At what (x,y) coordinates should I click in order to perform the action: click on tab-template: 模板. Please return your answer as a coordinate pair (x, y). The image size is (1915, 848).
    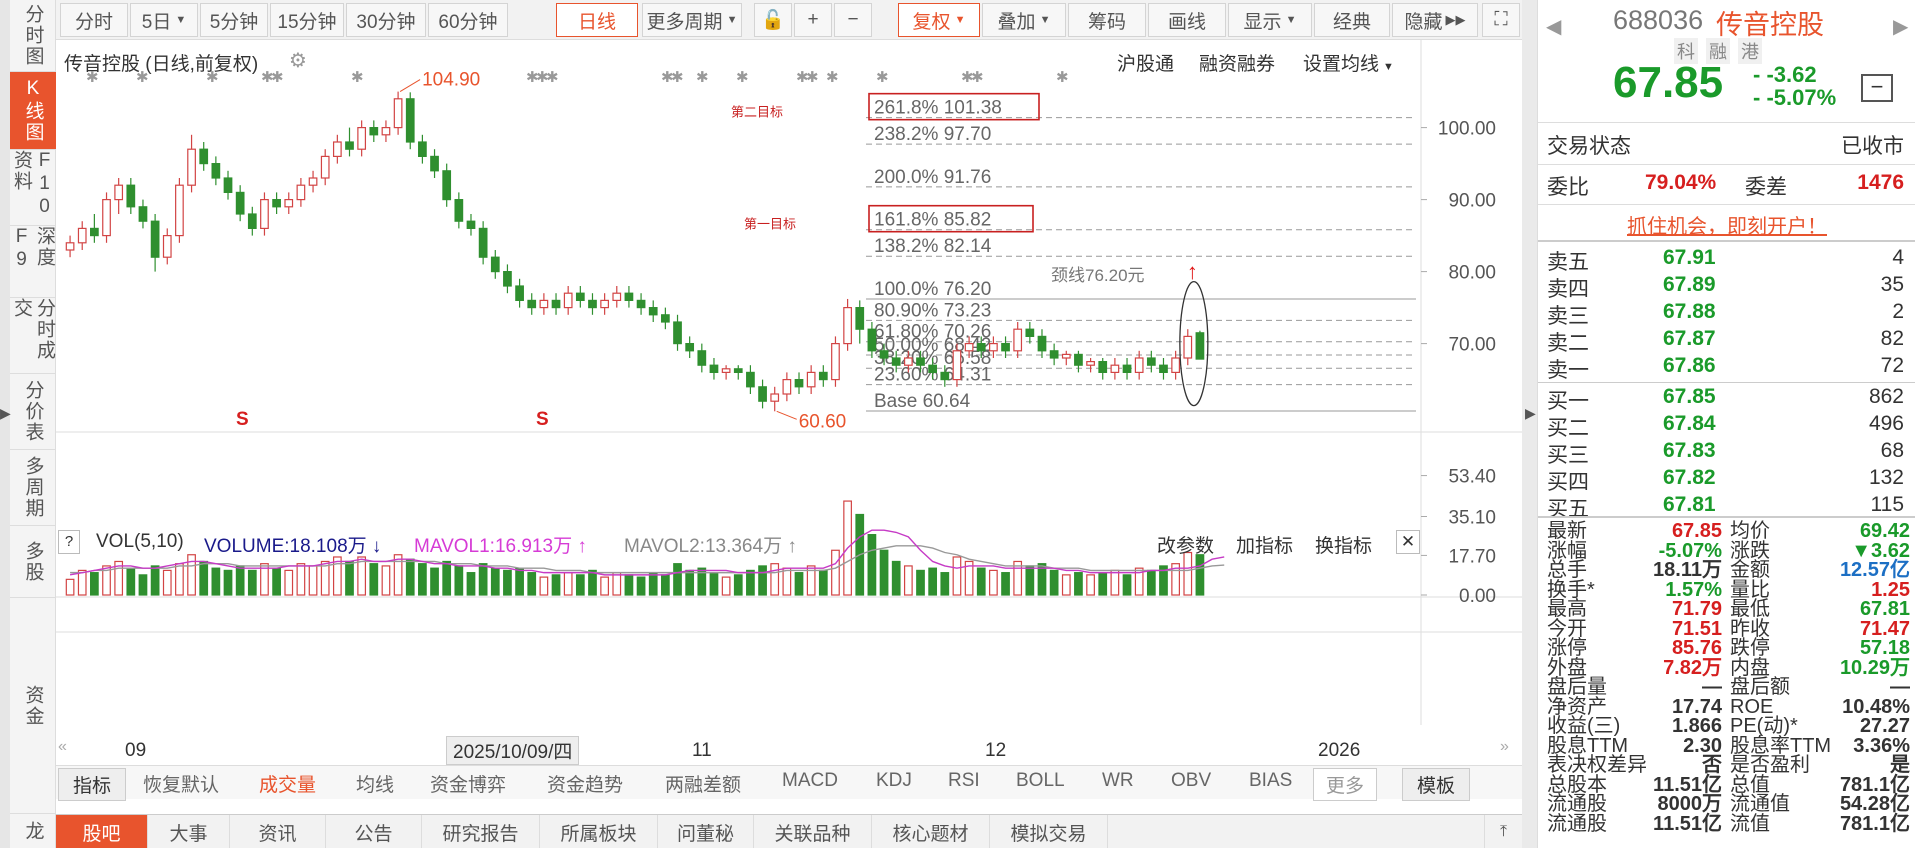
    Looking at the image, I should click on (1436, 784).